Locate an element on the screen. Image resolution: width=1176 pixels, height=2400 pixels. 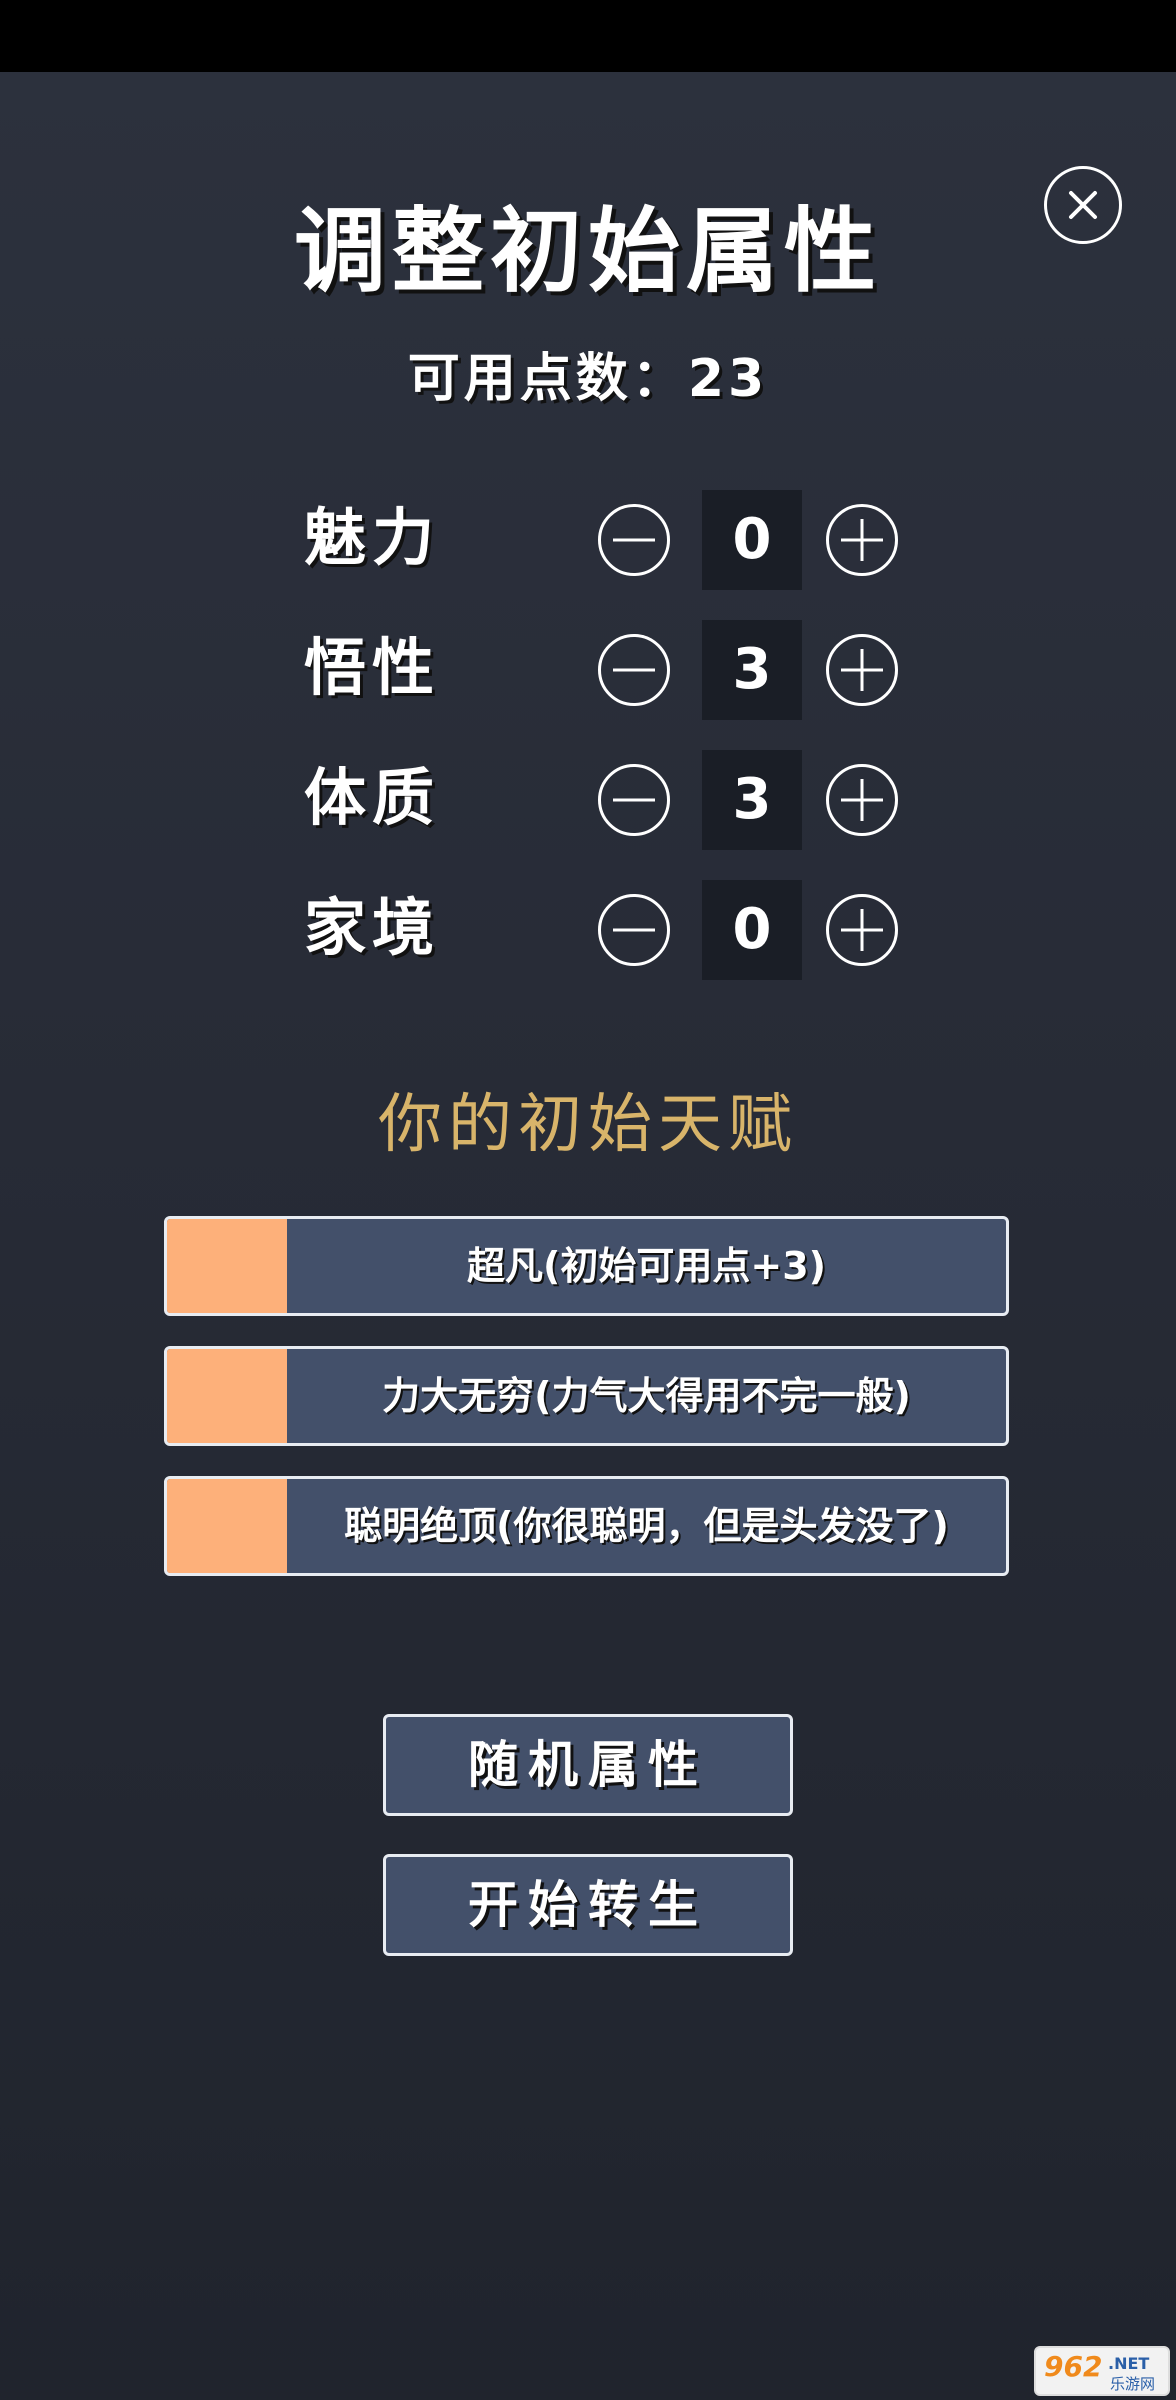
talent-item: 力大无穷(力气大得用不完一般) is located at coordinates (586, 1396).